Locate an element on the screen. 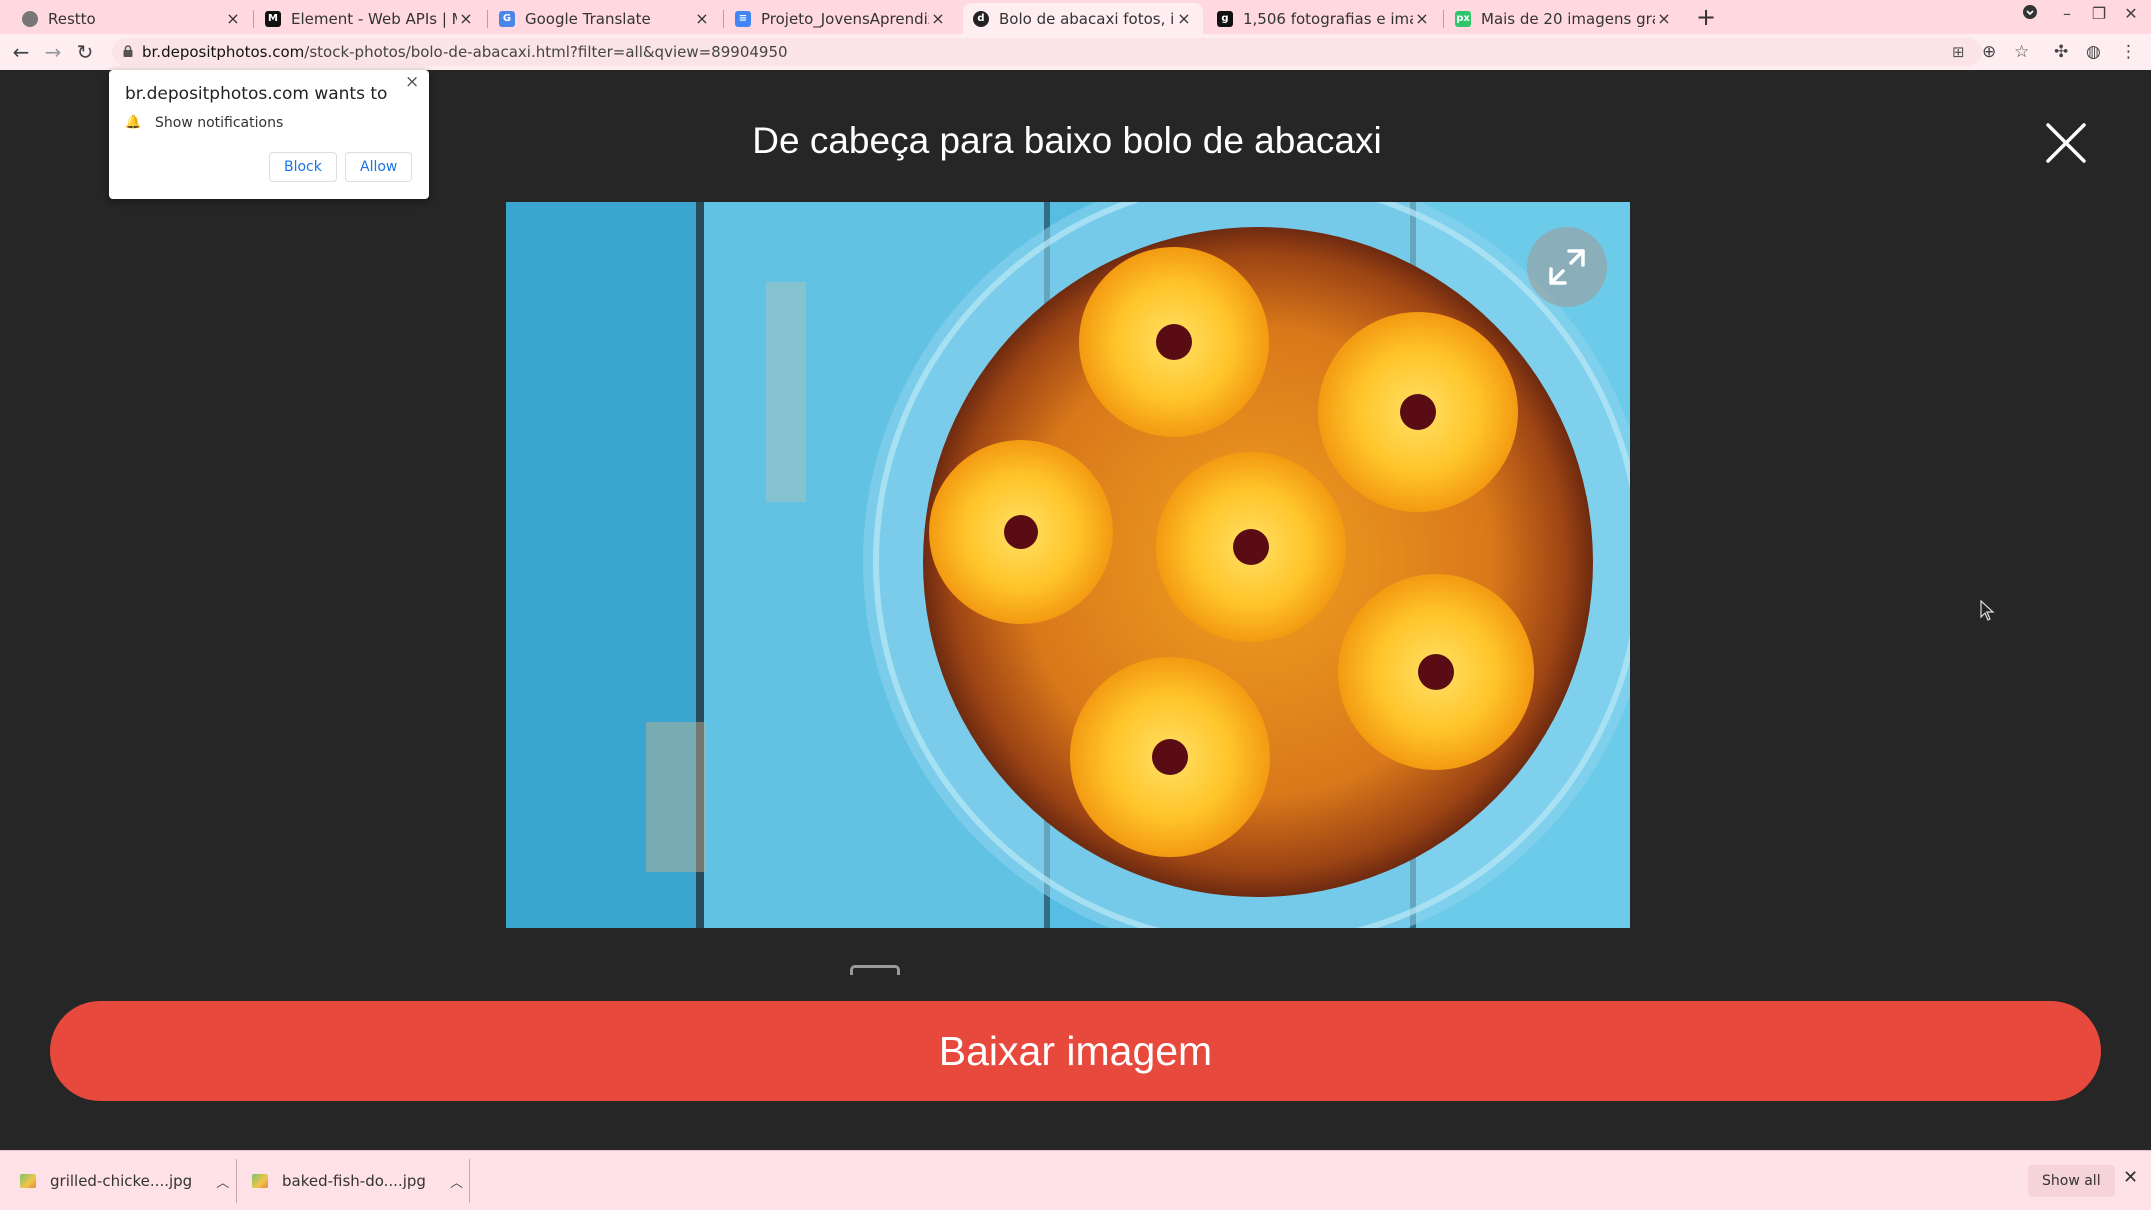  allow-button: Allow is located at coordinates (379, 167).